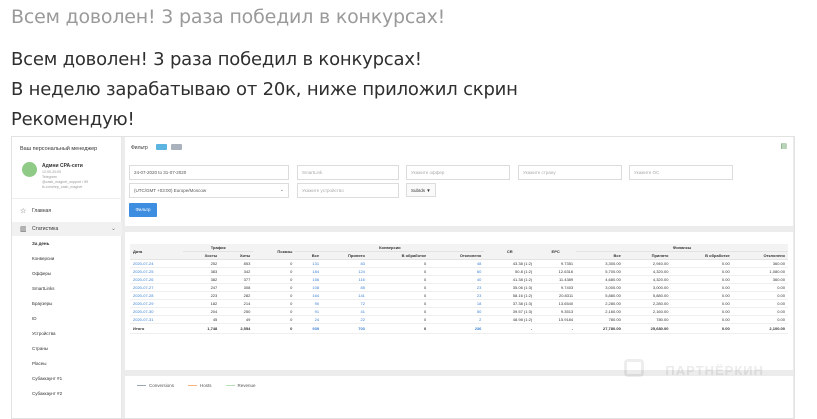 The image size is (817, 419). Describe the element at coordinates (457, 303) in the screenshot. I see `table-cell: 18` at that location.